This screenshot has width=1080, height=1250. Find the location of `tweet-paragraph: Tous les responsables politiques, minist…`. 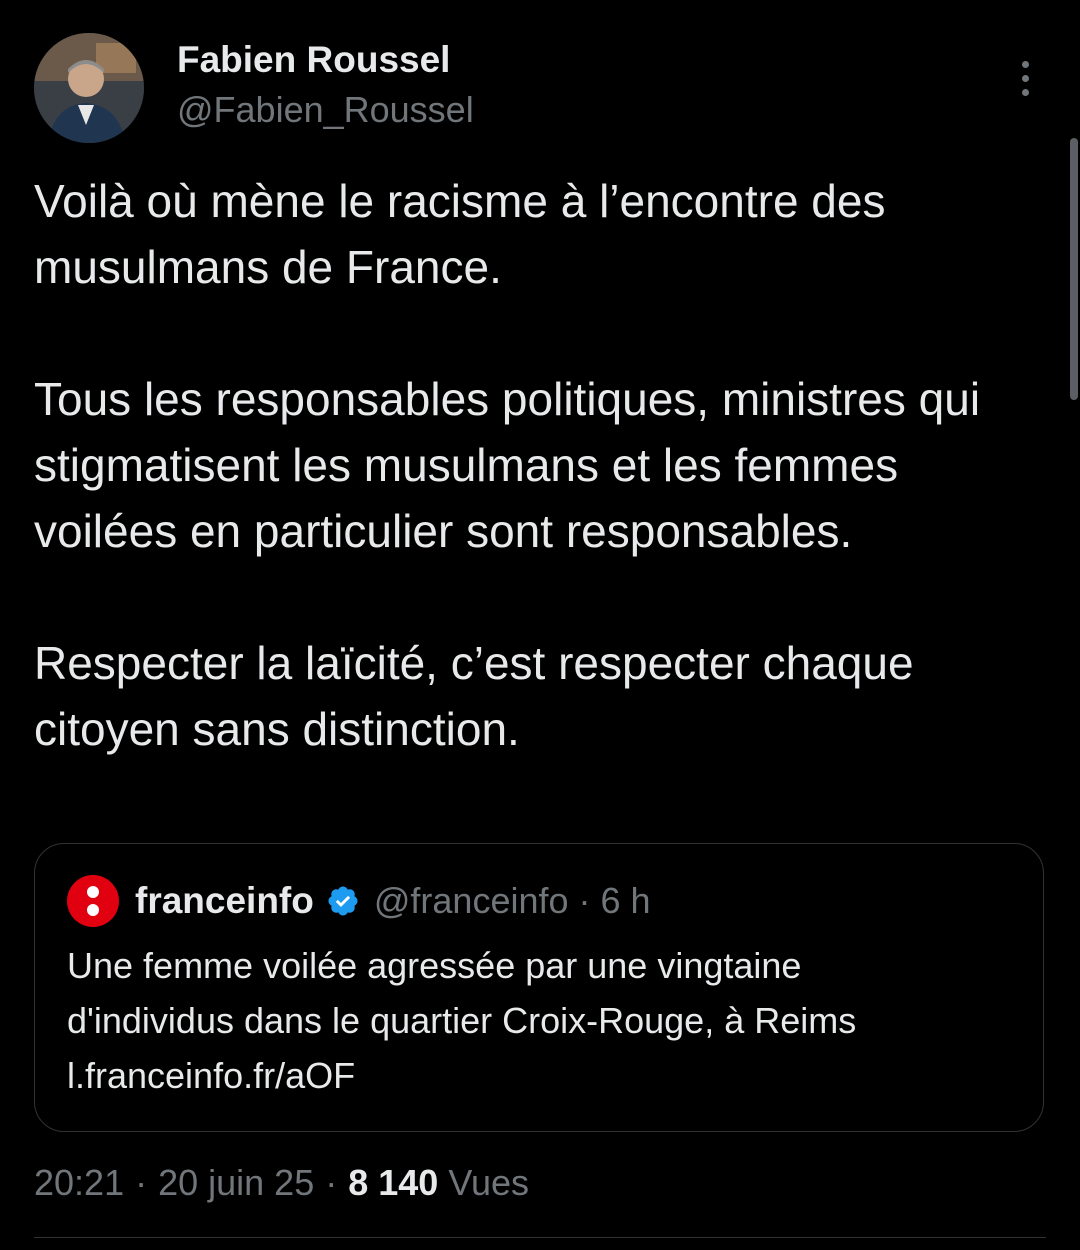

tweet-paragraph: Tous les responsables politiques, minist… is located at coordinates (507, 465).